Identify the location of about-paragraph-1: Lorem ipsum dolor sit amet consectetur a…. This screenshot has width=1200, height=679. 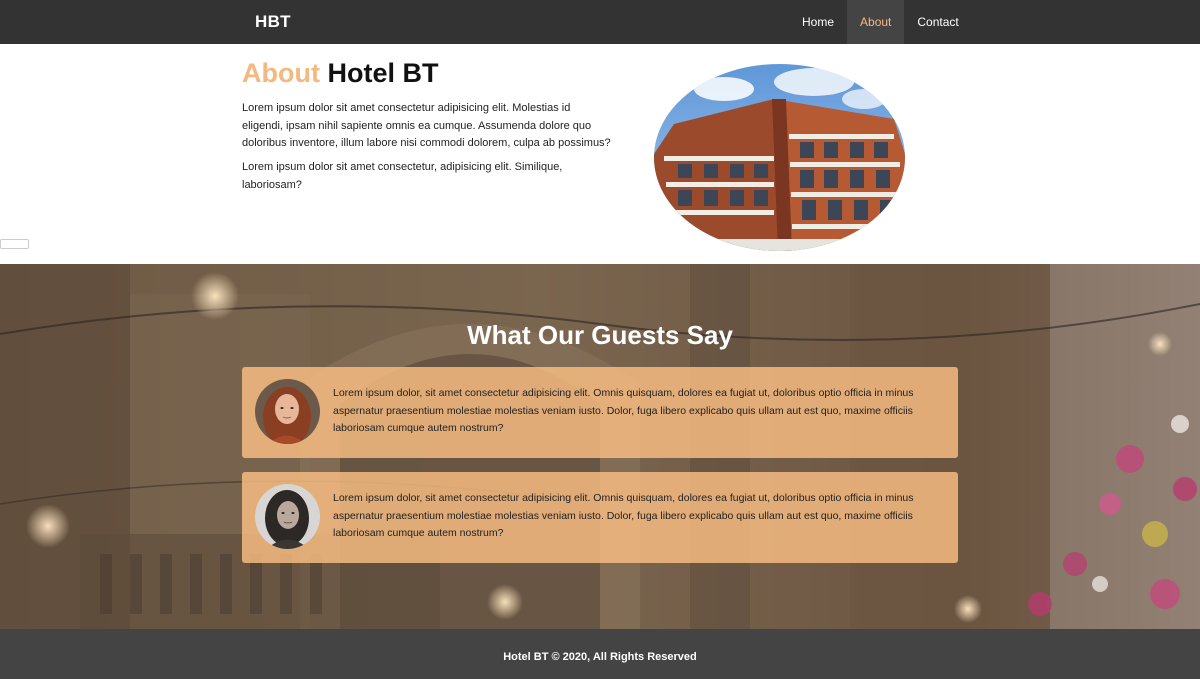
(426, 125).